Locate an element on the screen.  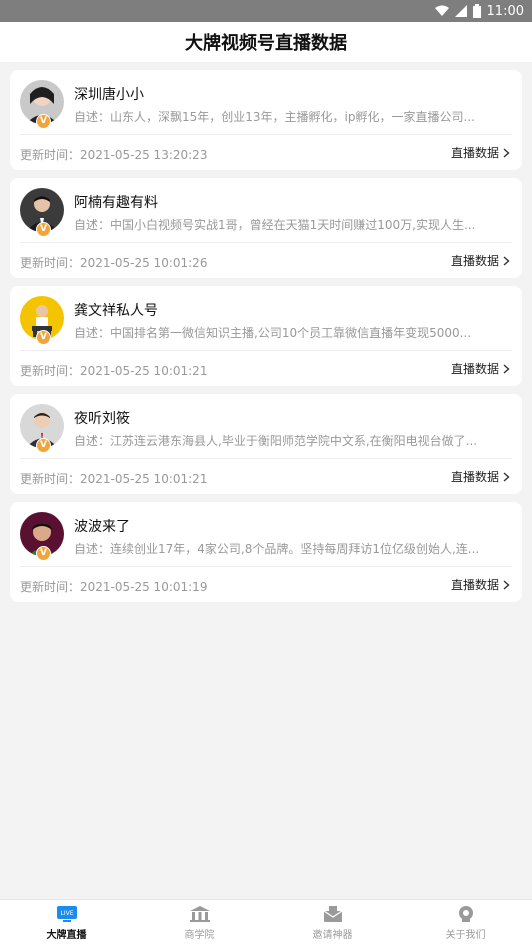
bottom-tab-bar: LIVE 大牌直播 商学院 邀请神器 关于我们 is located at coordinates (266, 922).